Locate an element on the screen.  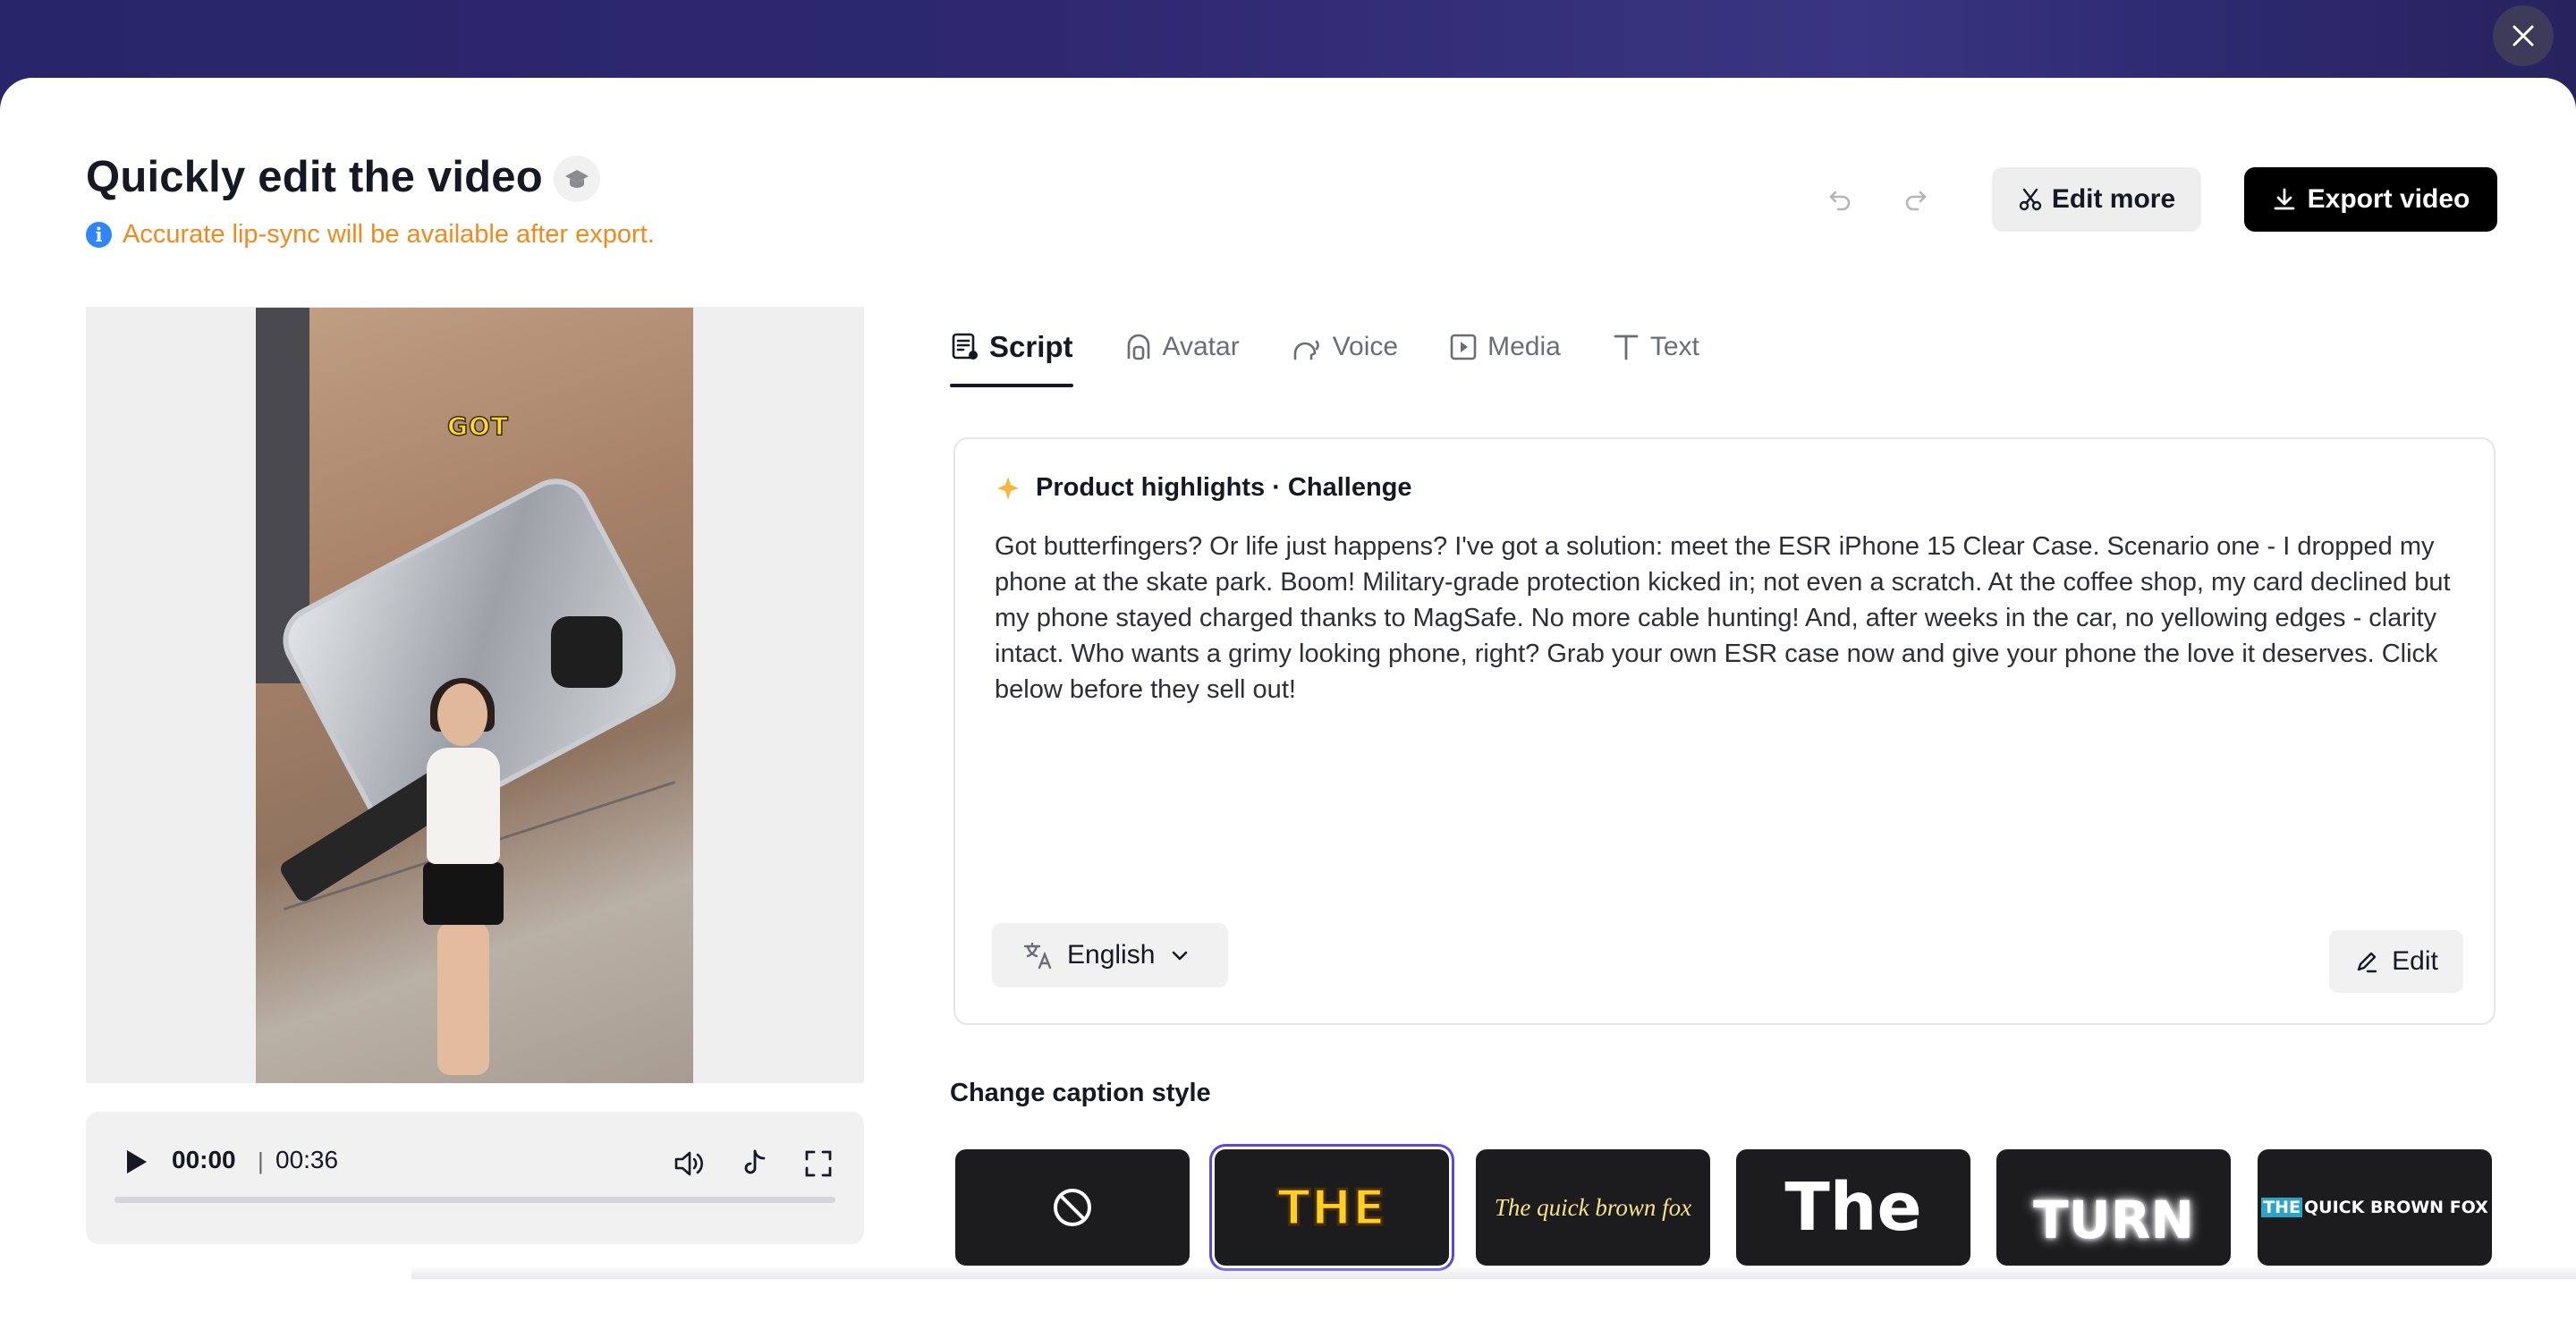
progress-track is located at coordinates (474, 1200).